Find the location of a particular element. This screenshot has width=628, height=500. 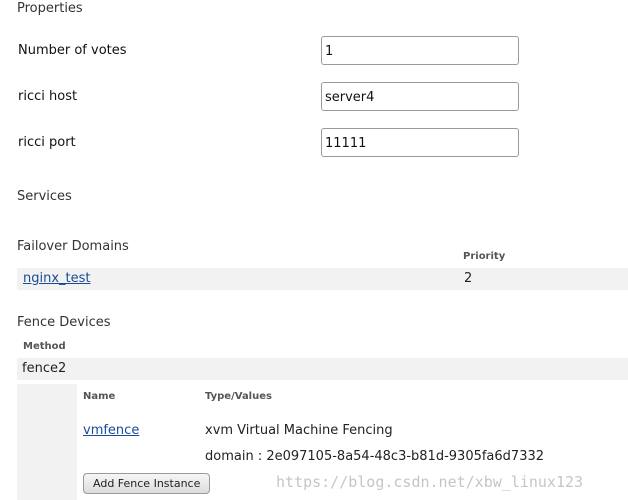

votes-input is located at coordinates (420, 50).